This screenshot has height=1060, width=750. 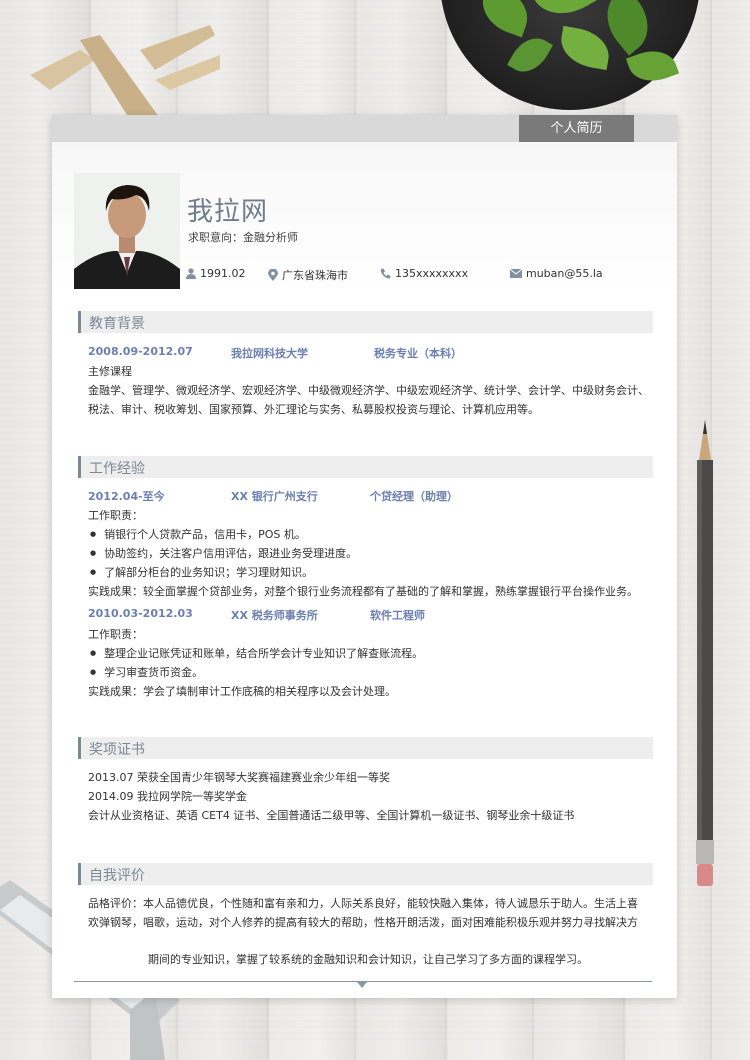 I want to click on phone-text: 135xxxxxxxx, so click(x=432, y=273).